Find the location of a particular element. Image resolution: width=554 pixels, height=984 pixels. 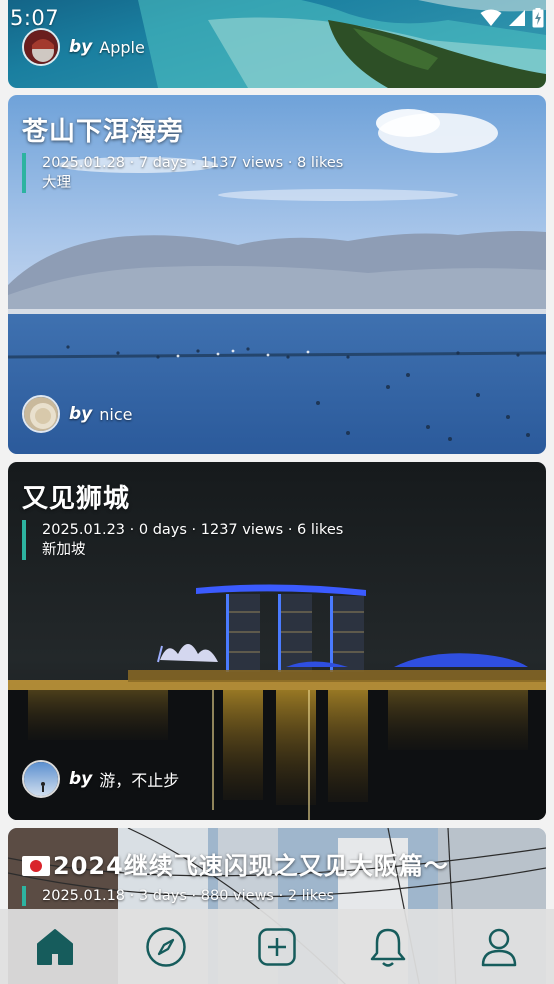

likes: 8 likes is located at coordinates (320, 163).